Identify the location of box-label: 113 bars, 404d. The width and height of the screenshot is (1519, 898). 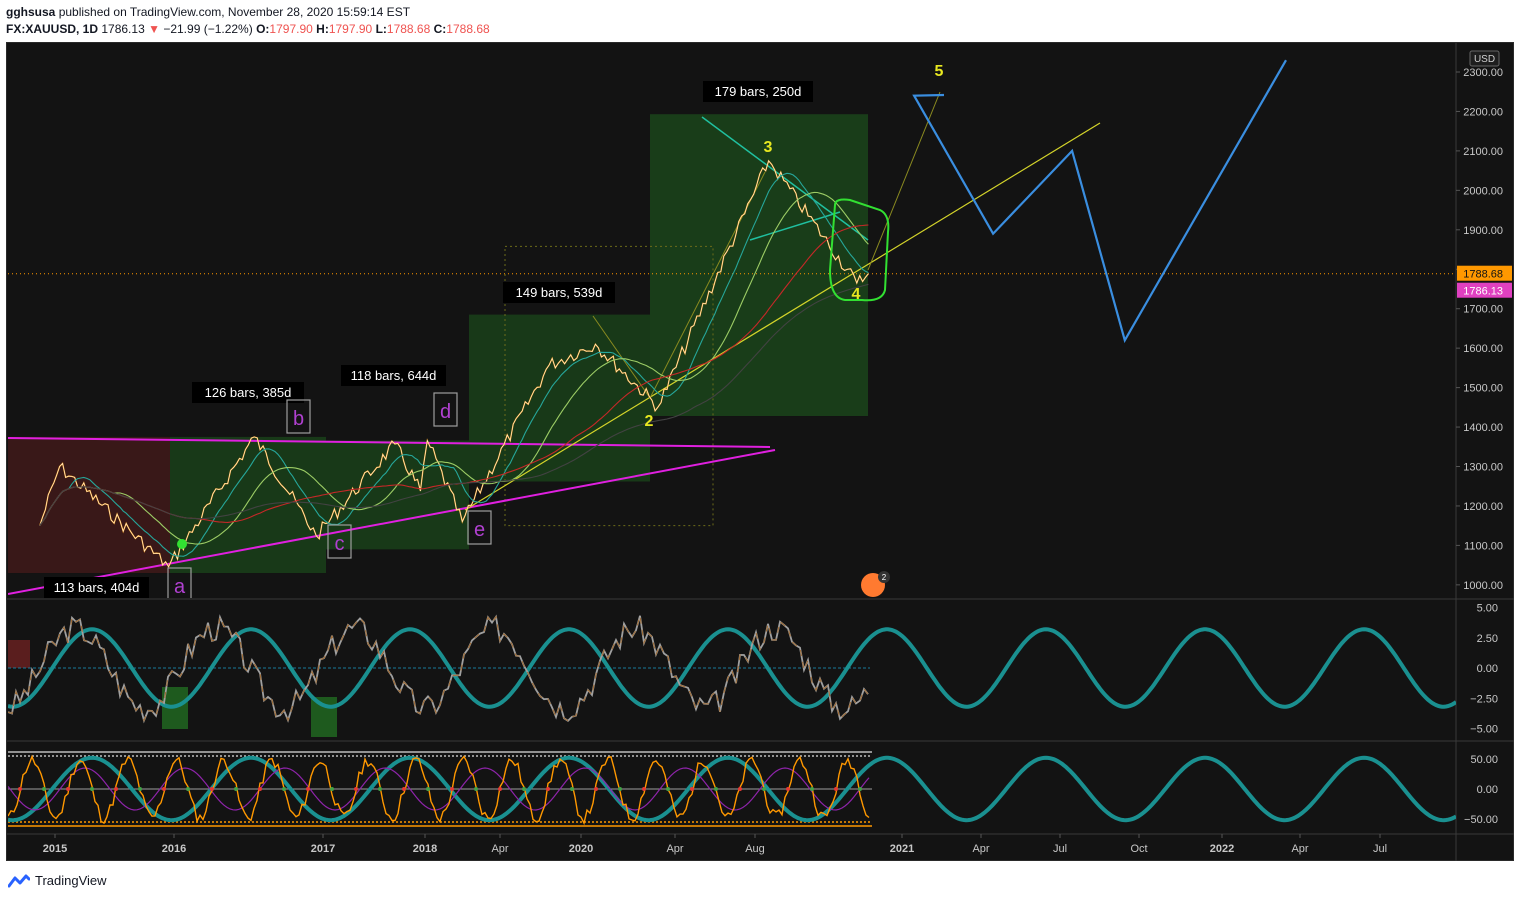
(97, 587).